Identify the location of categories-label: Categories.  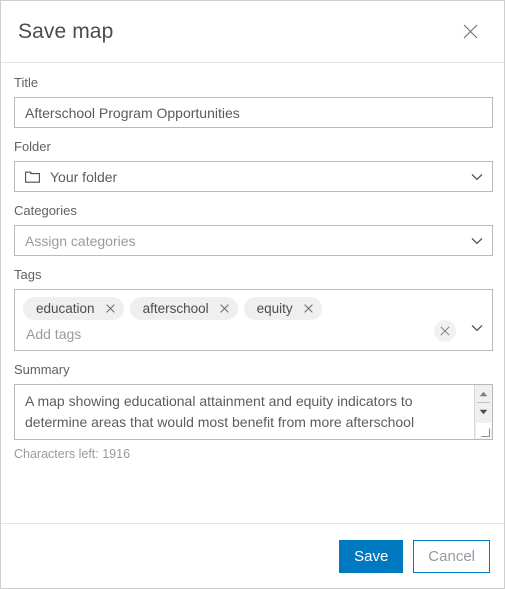
(45, 210).